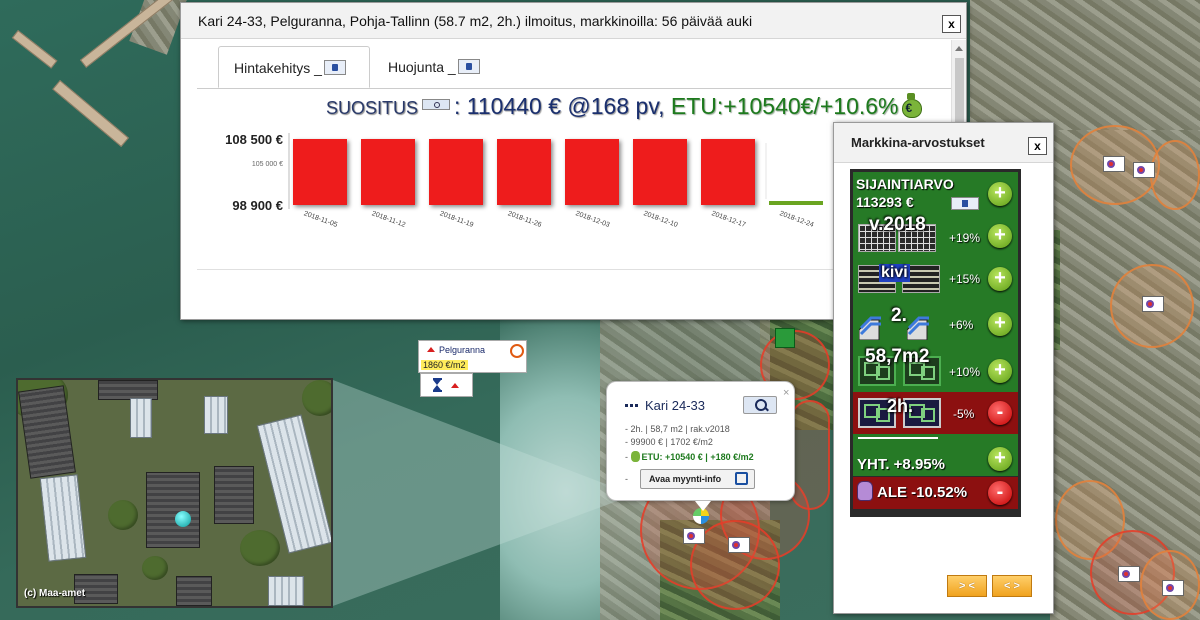 The height and width of the screenshot is (620, 1200). What do you see at coordinates (1000, 236) in the screenshot?
I see `year-plus-icon: +` at bounding box center [1000, 236].